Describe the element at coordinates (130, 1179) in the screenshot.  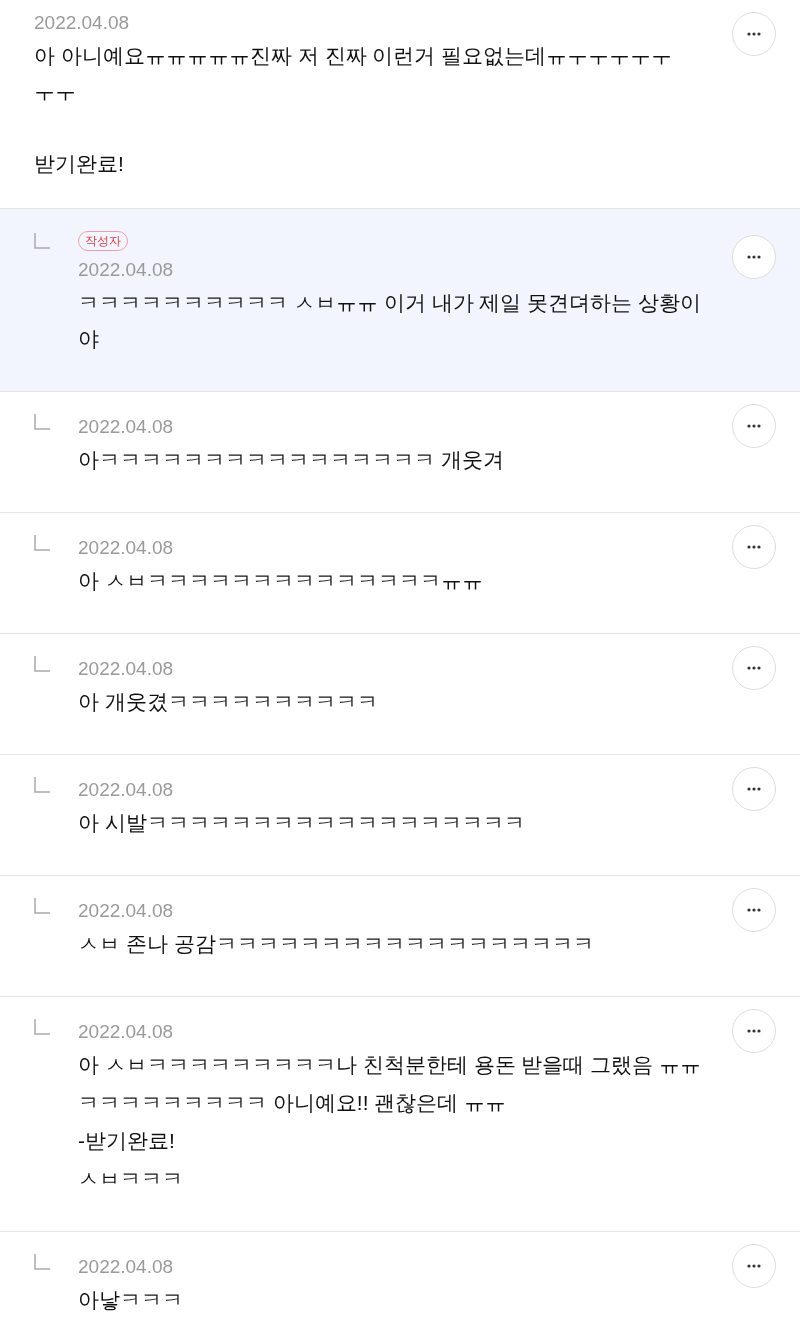
I see `comment-text: ㅅㅂㅋㅋㅋ` at that location.